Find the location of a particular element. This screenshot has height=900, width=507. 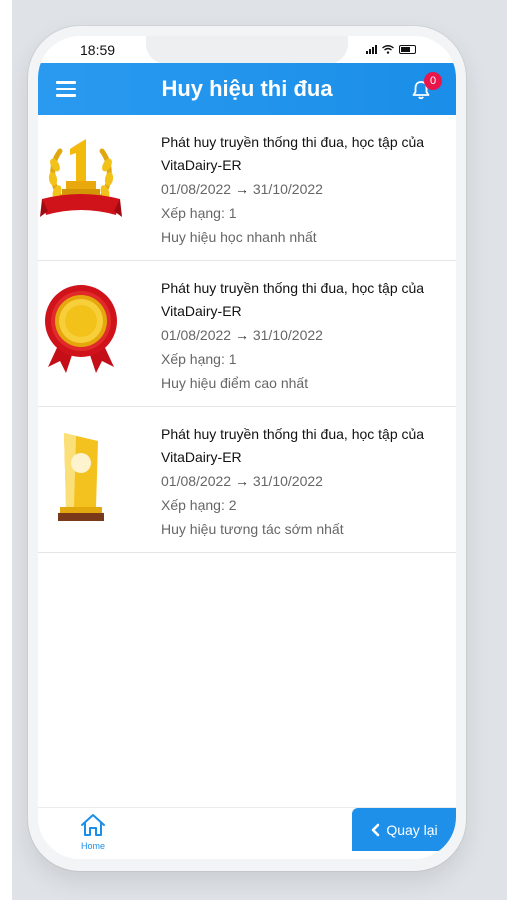

laurel-rank-1-trophy-icon is located at coordinates (81, 178).